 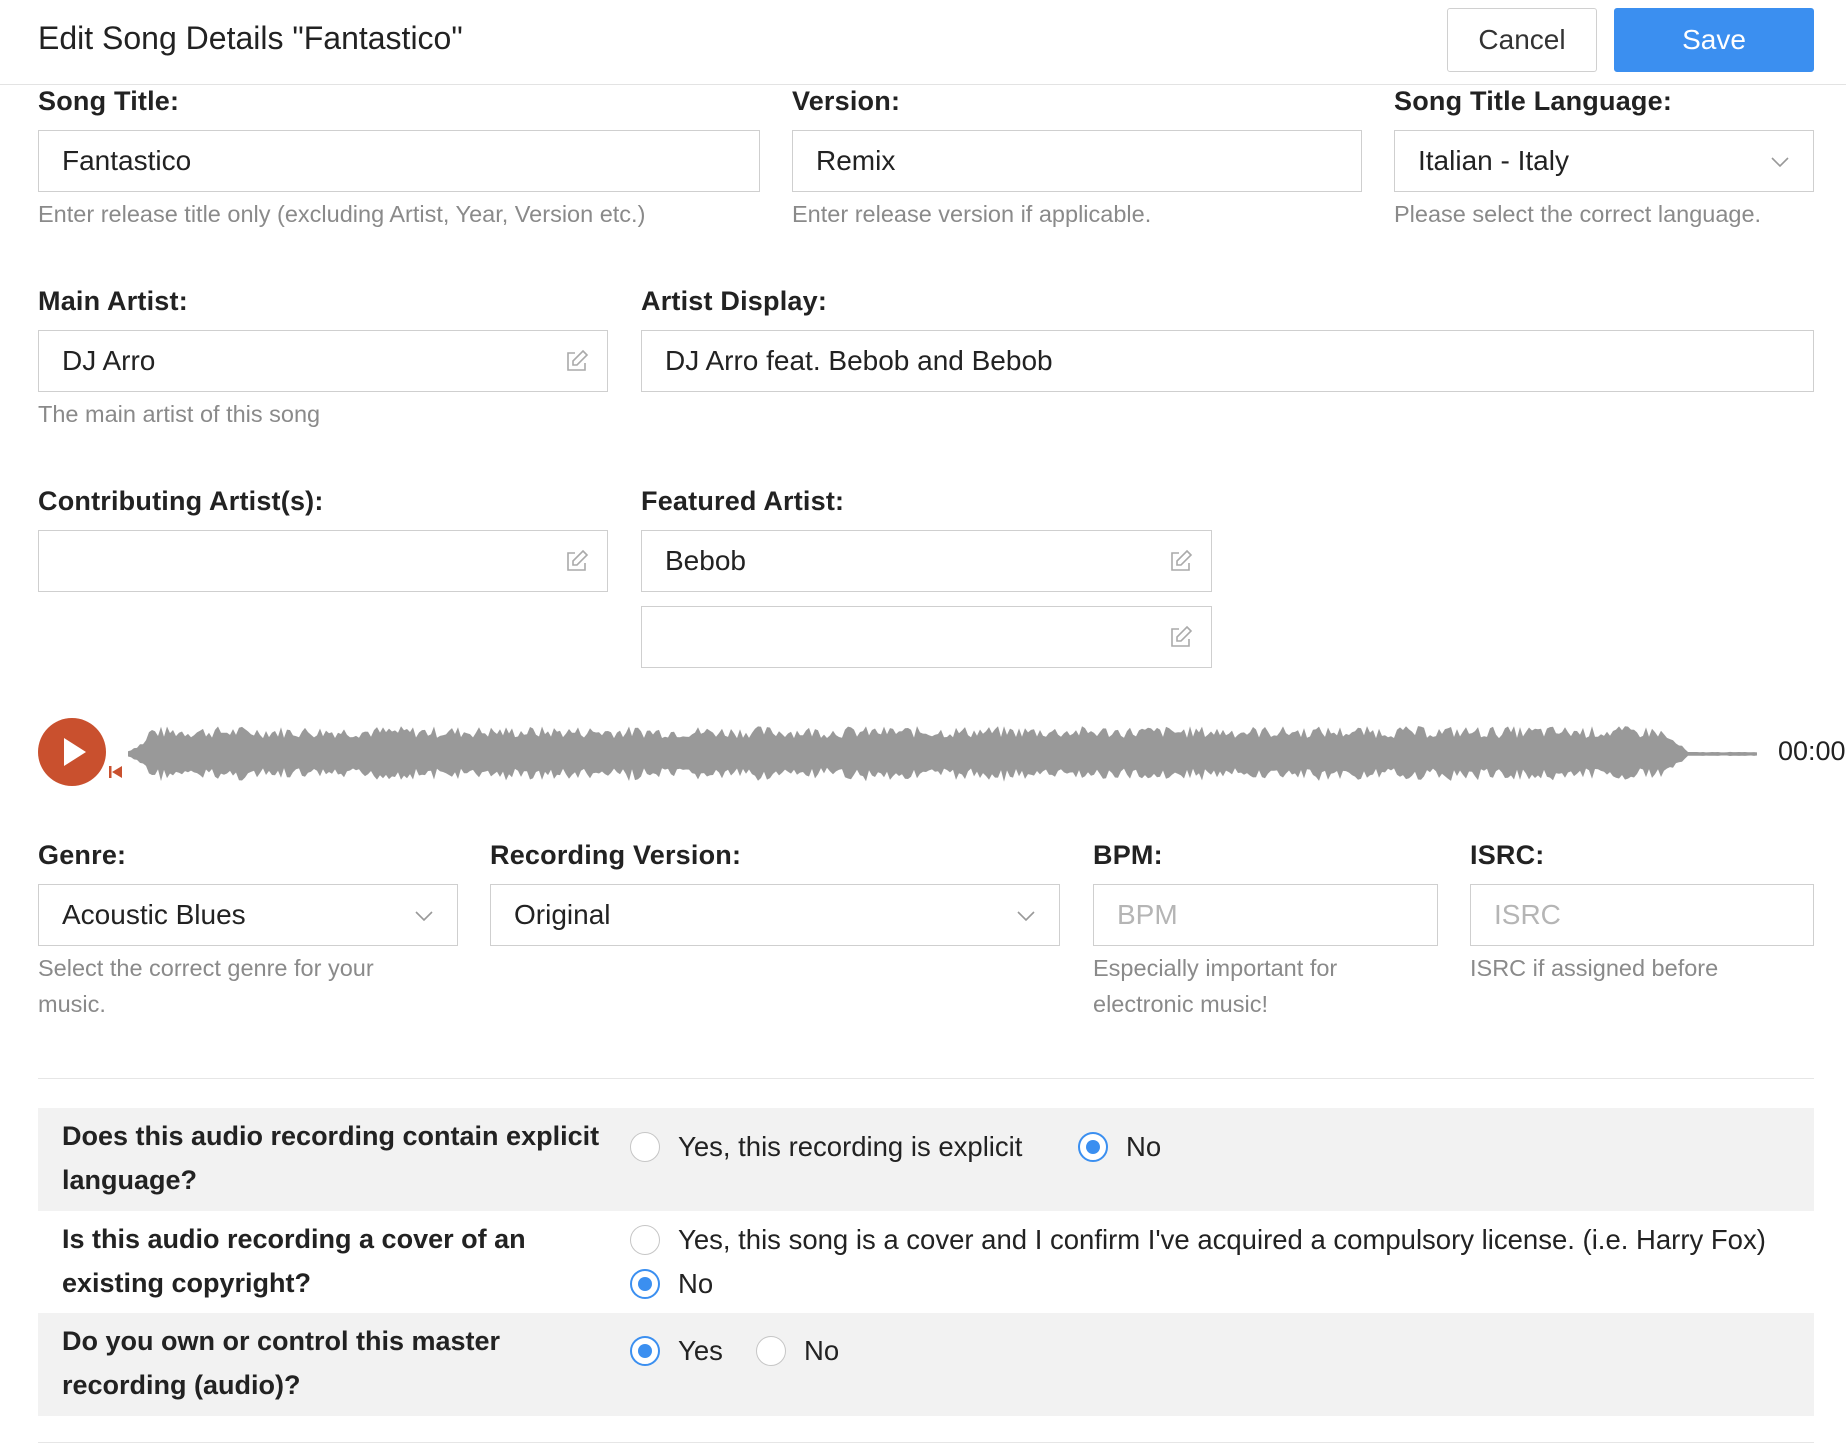 I want to click on play-button, so click(x=72, y=752).